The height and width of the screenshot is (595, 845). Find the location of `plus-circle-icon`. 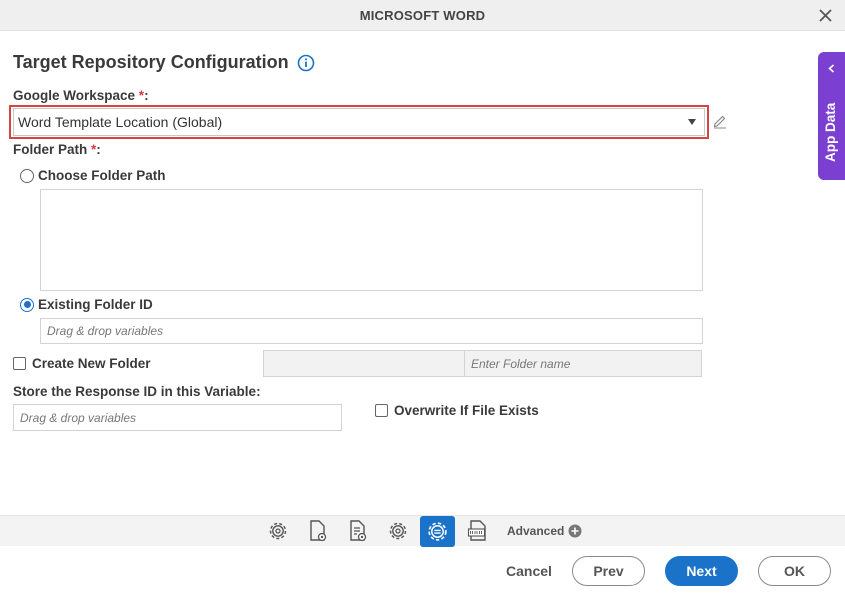

plus-circle-icon is located at coordinates (575, 531).